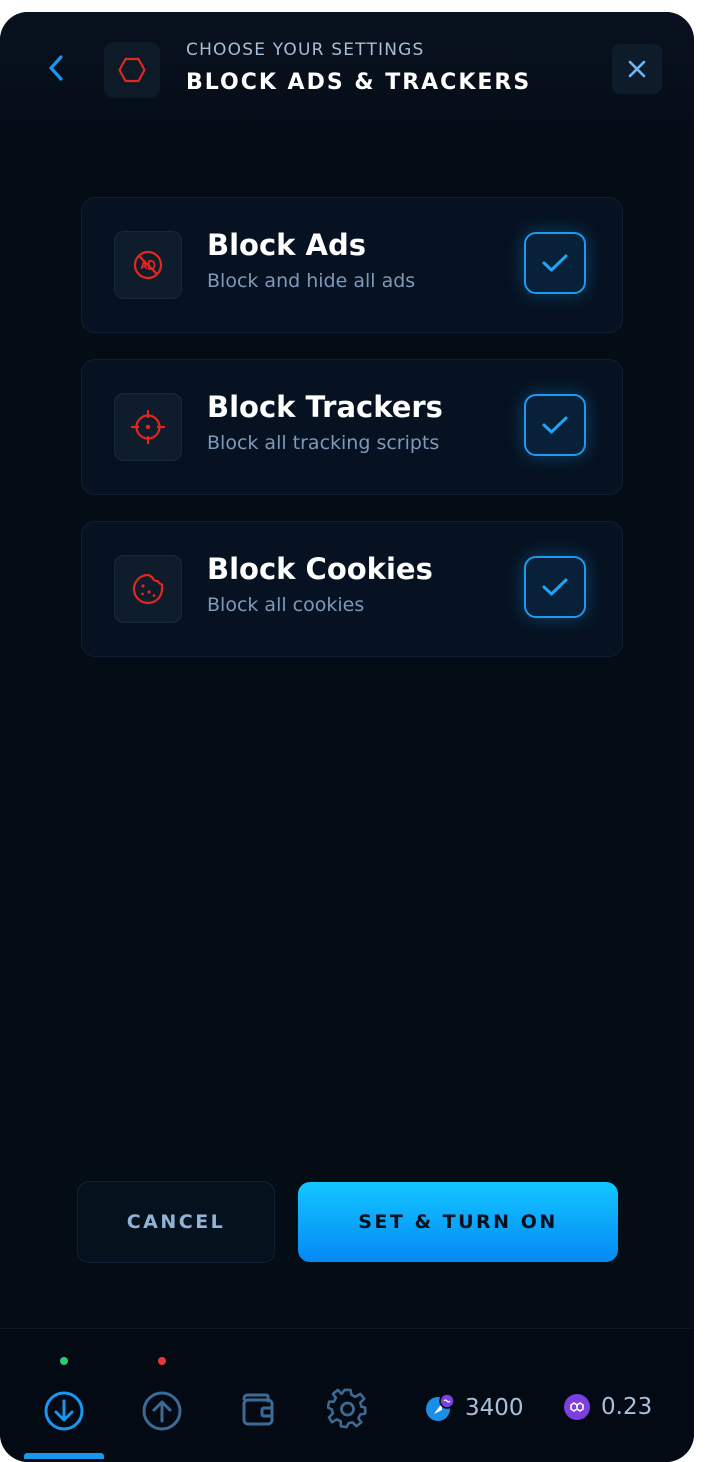 This screenshot has height=1462, width=710. Describe the element at coordinates (458, 1222) in the screenshot. I see `set-and-turn-on-button: SET & TURN ON` at that location.